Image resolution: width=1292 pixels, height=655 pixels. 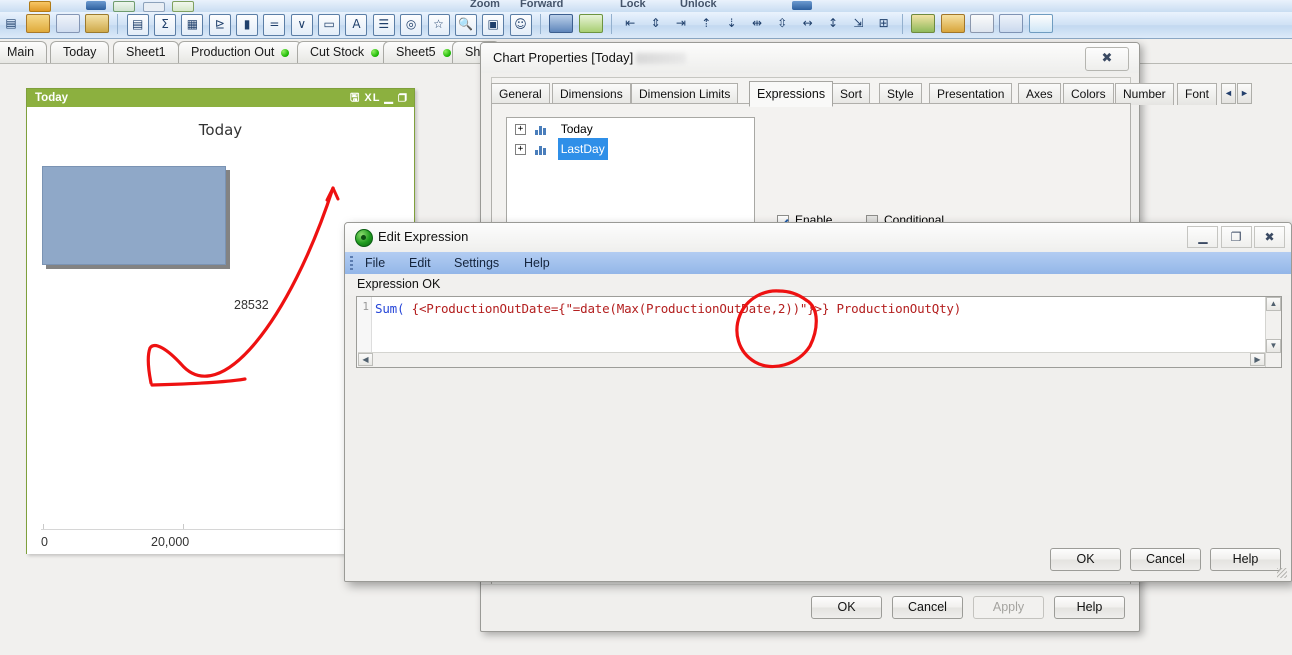 I want to click on tab-axes: Axes, so click(x=1039, y=94).